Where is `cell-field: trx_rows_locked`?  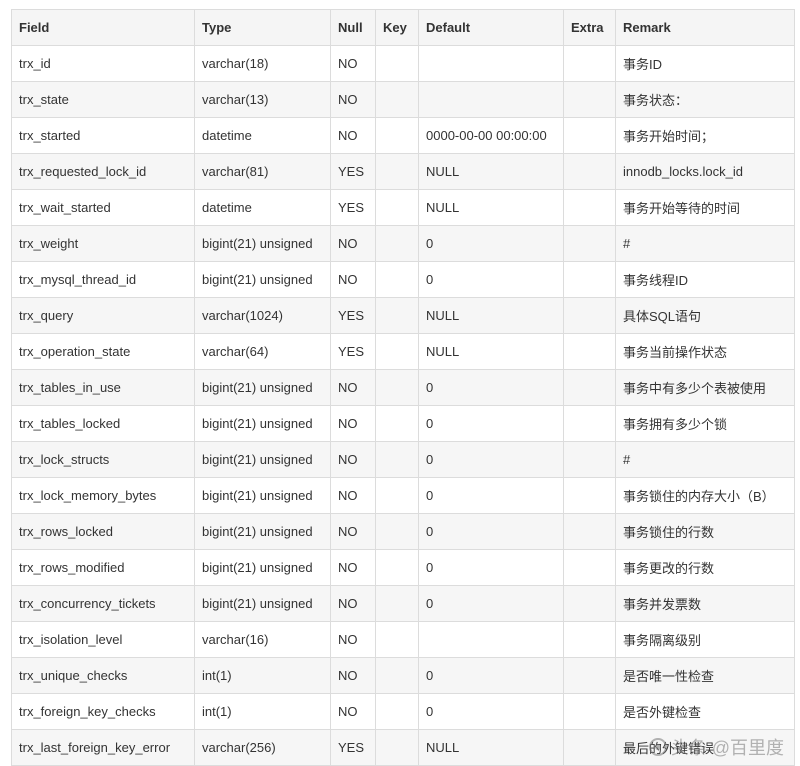
cell-field: trx_rows_locked is located at coordinates (103, 531).